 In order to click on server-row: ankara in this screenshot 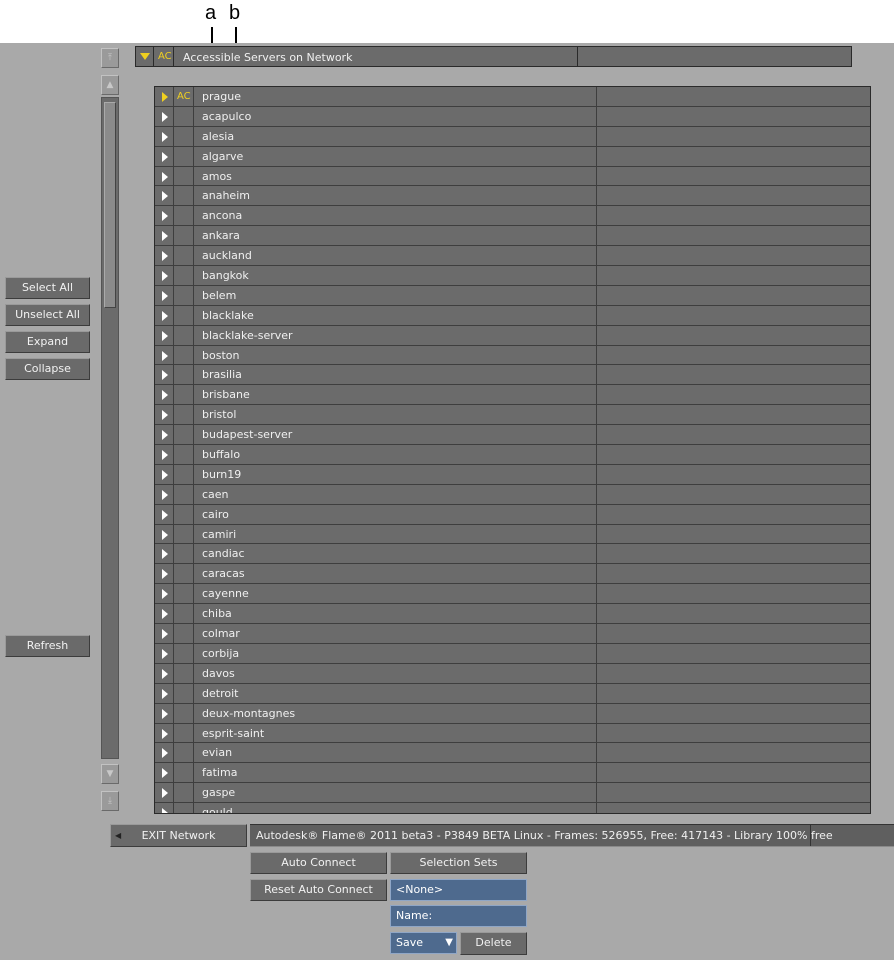, I will do `click(512, 236)`.